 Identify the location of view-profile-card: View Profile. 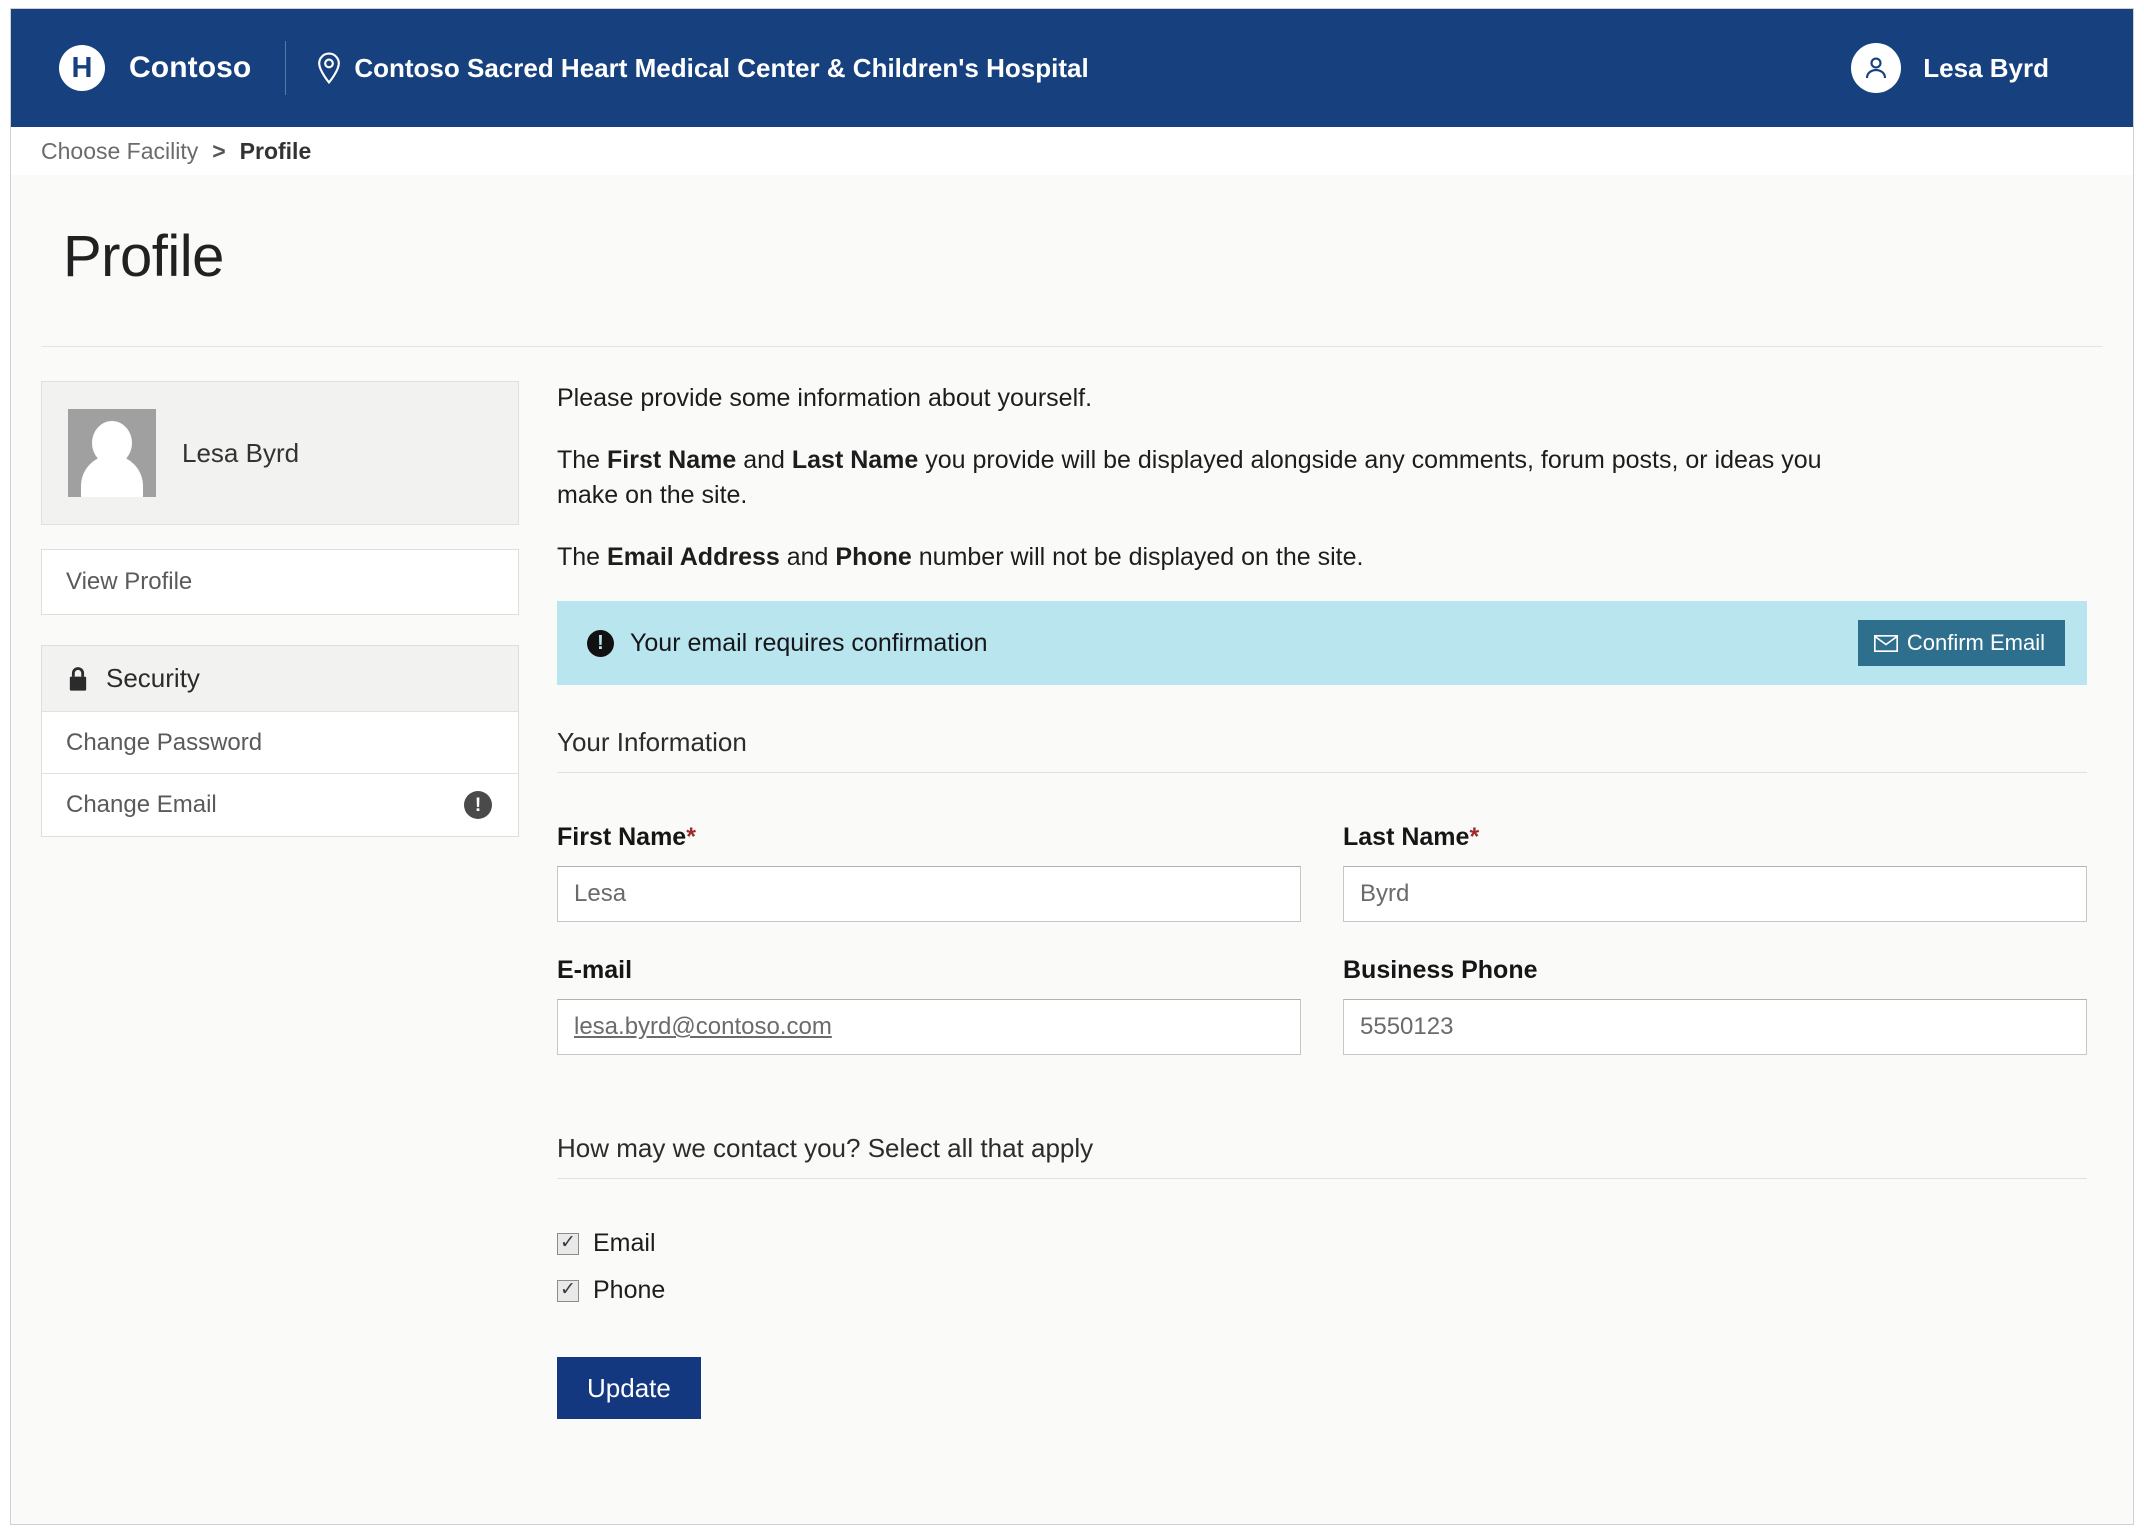
(280, 582).